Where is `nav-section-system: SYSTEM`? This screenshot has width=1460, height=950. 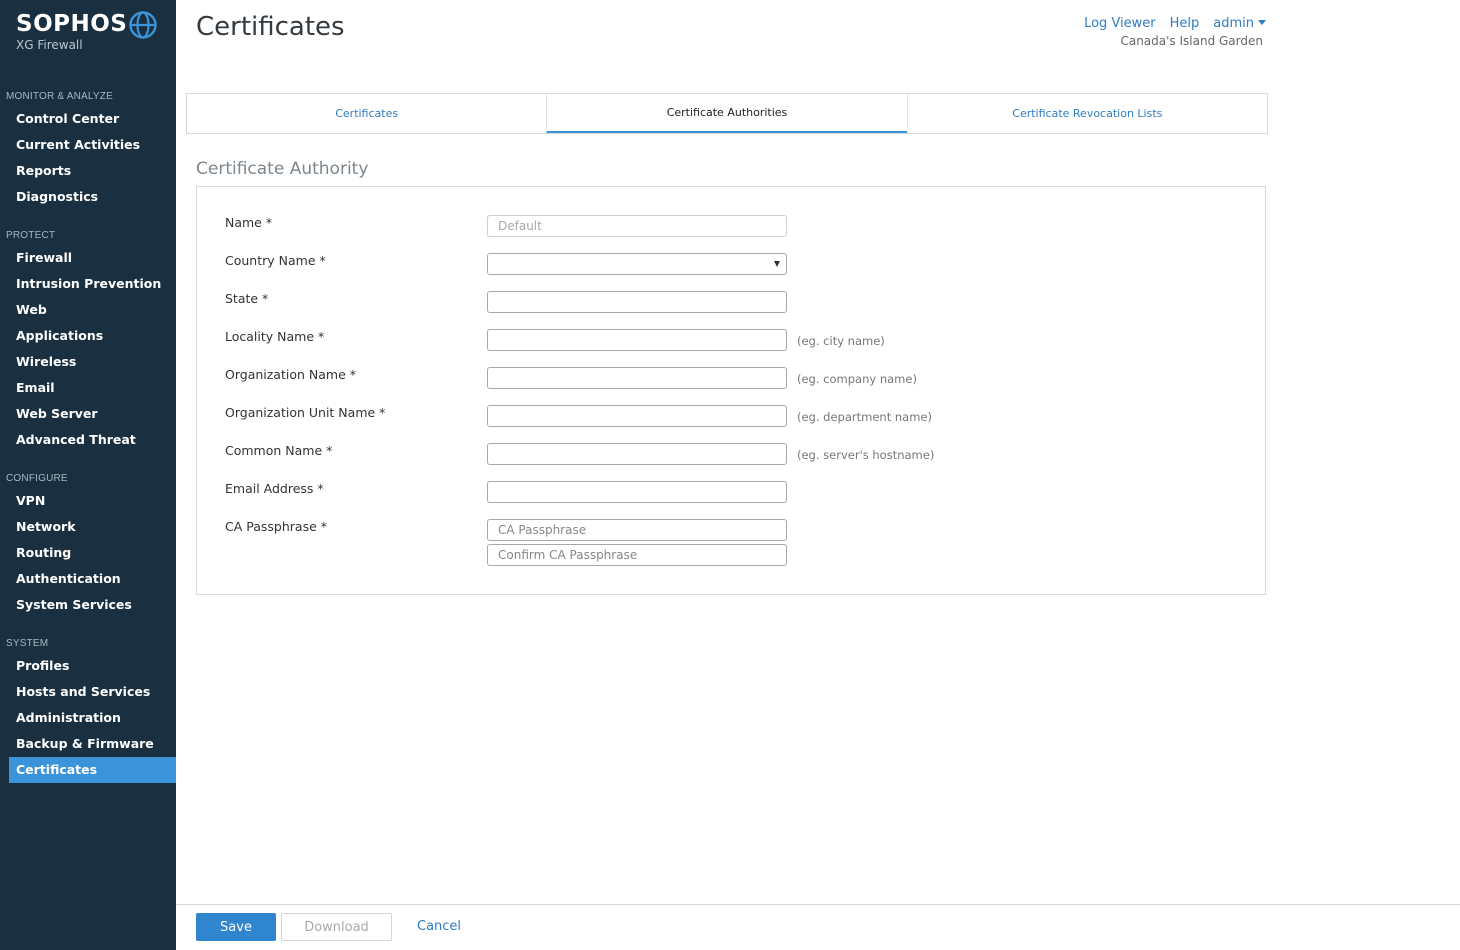 nav-section-system: SYSTEM is located at coordinates (27, 643).